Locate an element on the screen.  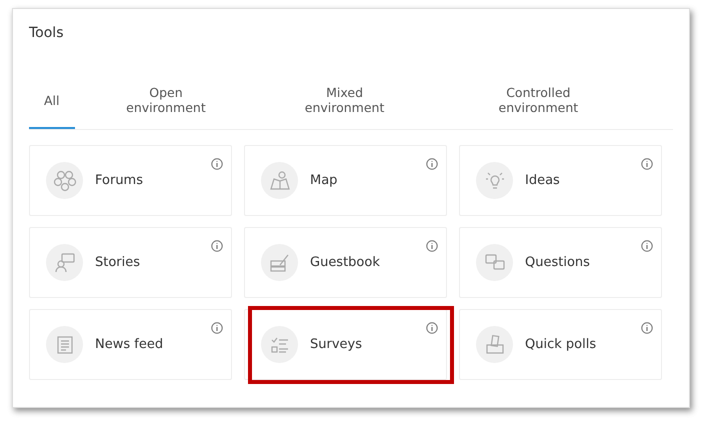
tool-card: Questions is located at coordinates (560, 262).